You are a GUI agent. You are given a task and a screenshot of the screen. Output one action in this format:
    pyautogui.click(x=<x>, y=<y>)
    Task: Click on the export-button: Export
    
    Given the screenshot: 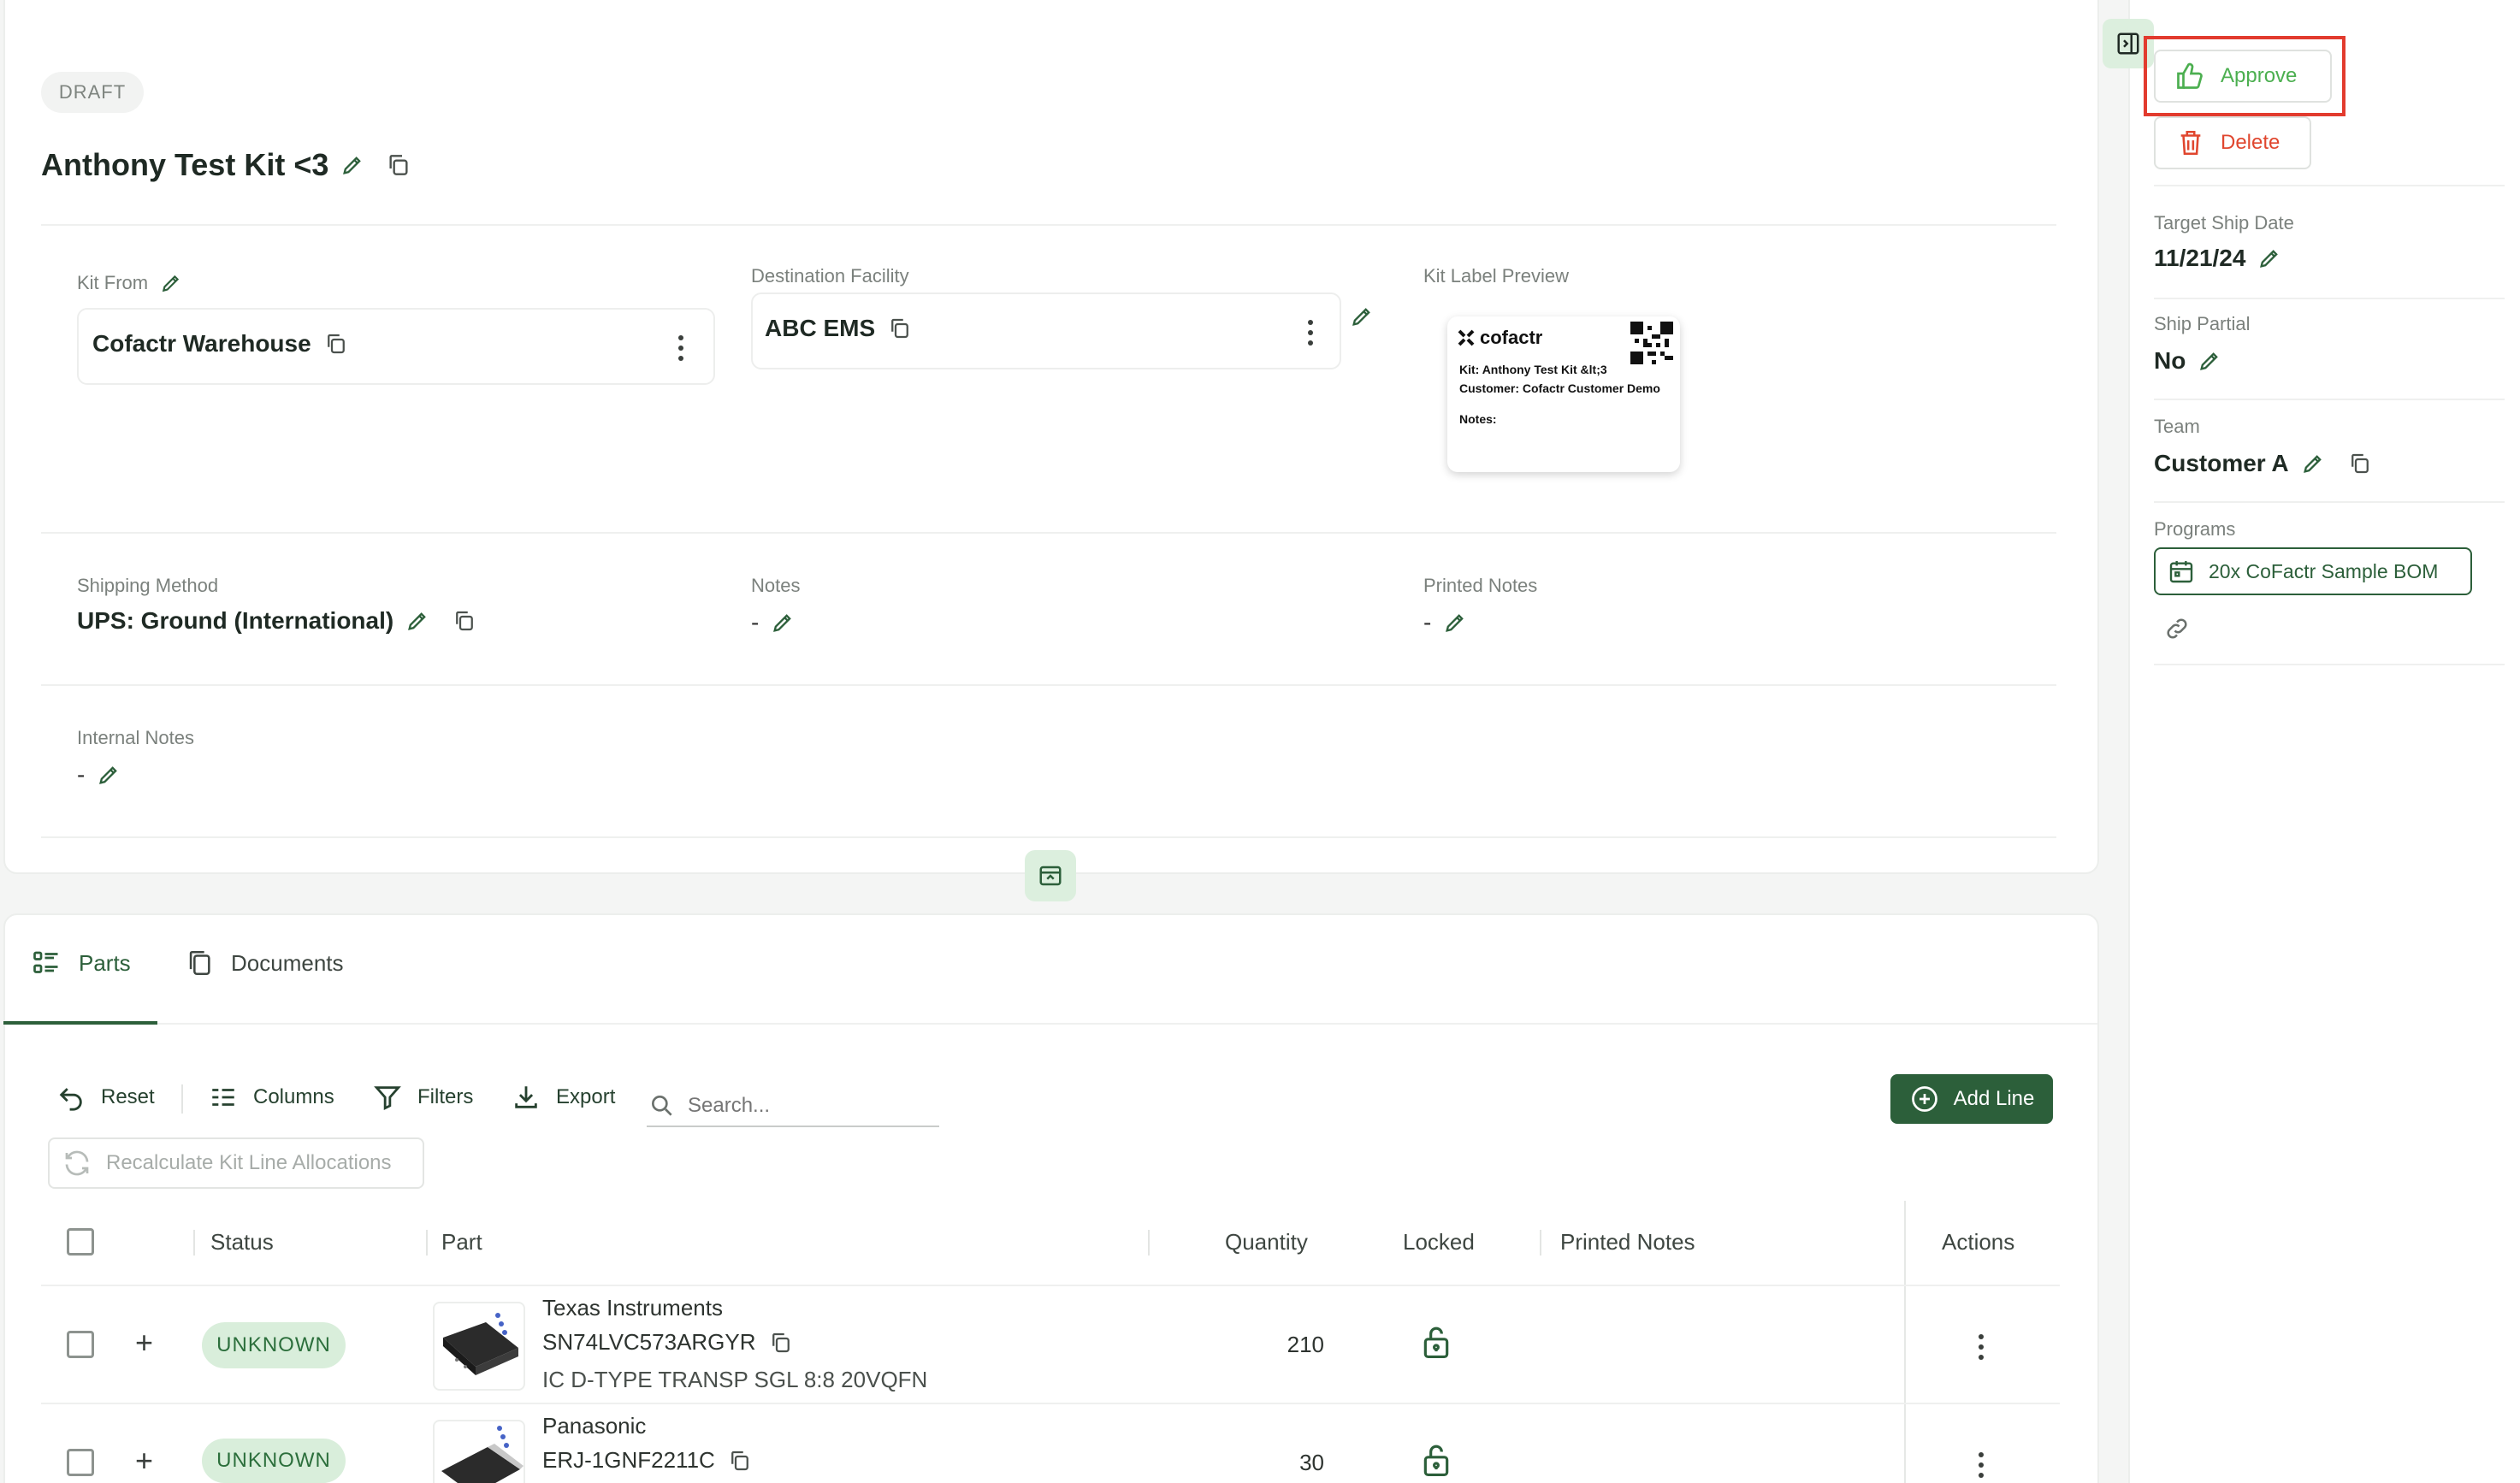 What is the action you would take?
    pyautogui.click(x=563, y=1097)
    